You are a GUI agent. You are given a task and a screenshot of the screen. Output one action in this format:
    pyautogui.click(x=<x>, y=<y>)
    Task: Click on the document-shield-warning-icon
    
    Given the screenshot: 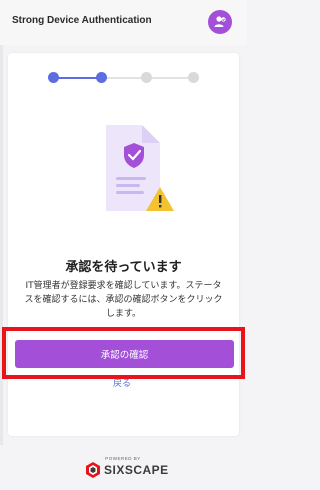 What is the action you would take?
    pyautogui.click(x=140, y=170)
    